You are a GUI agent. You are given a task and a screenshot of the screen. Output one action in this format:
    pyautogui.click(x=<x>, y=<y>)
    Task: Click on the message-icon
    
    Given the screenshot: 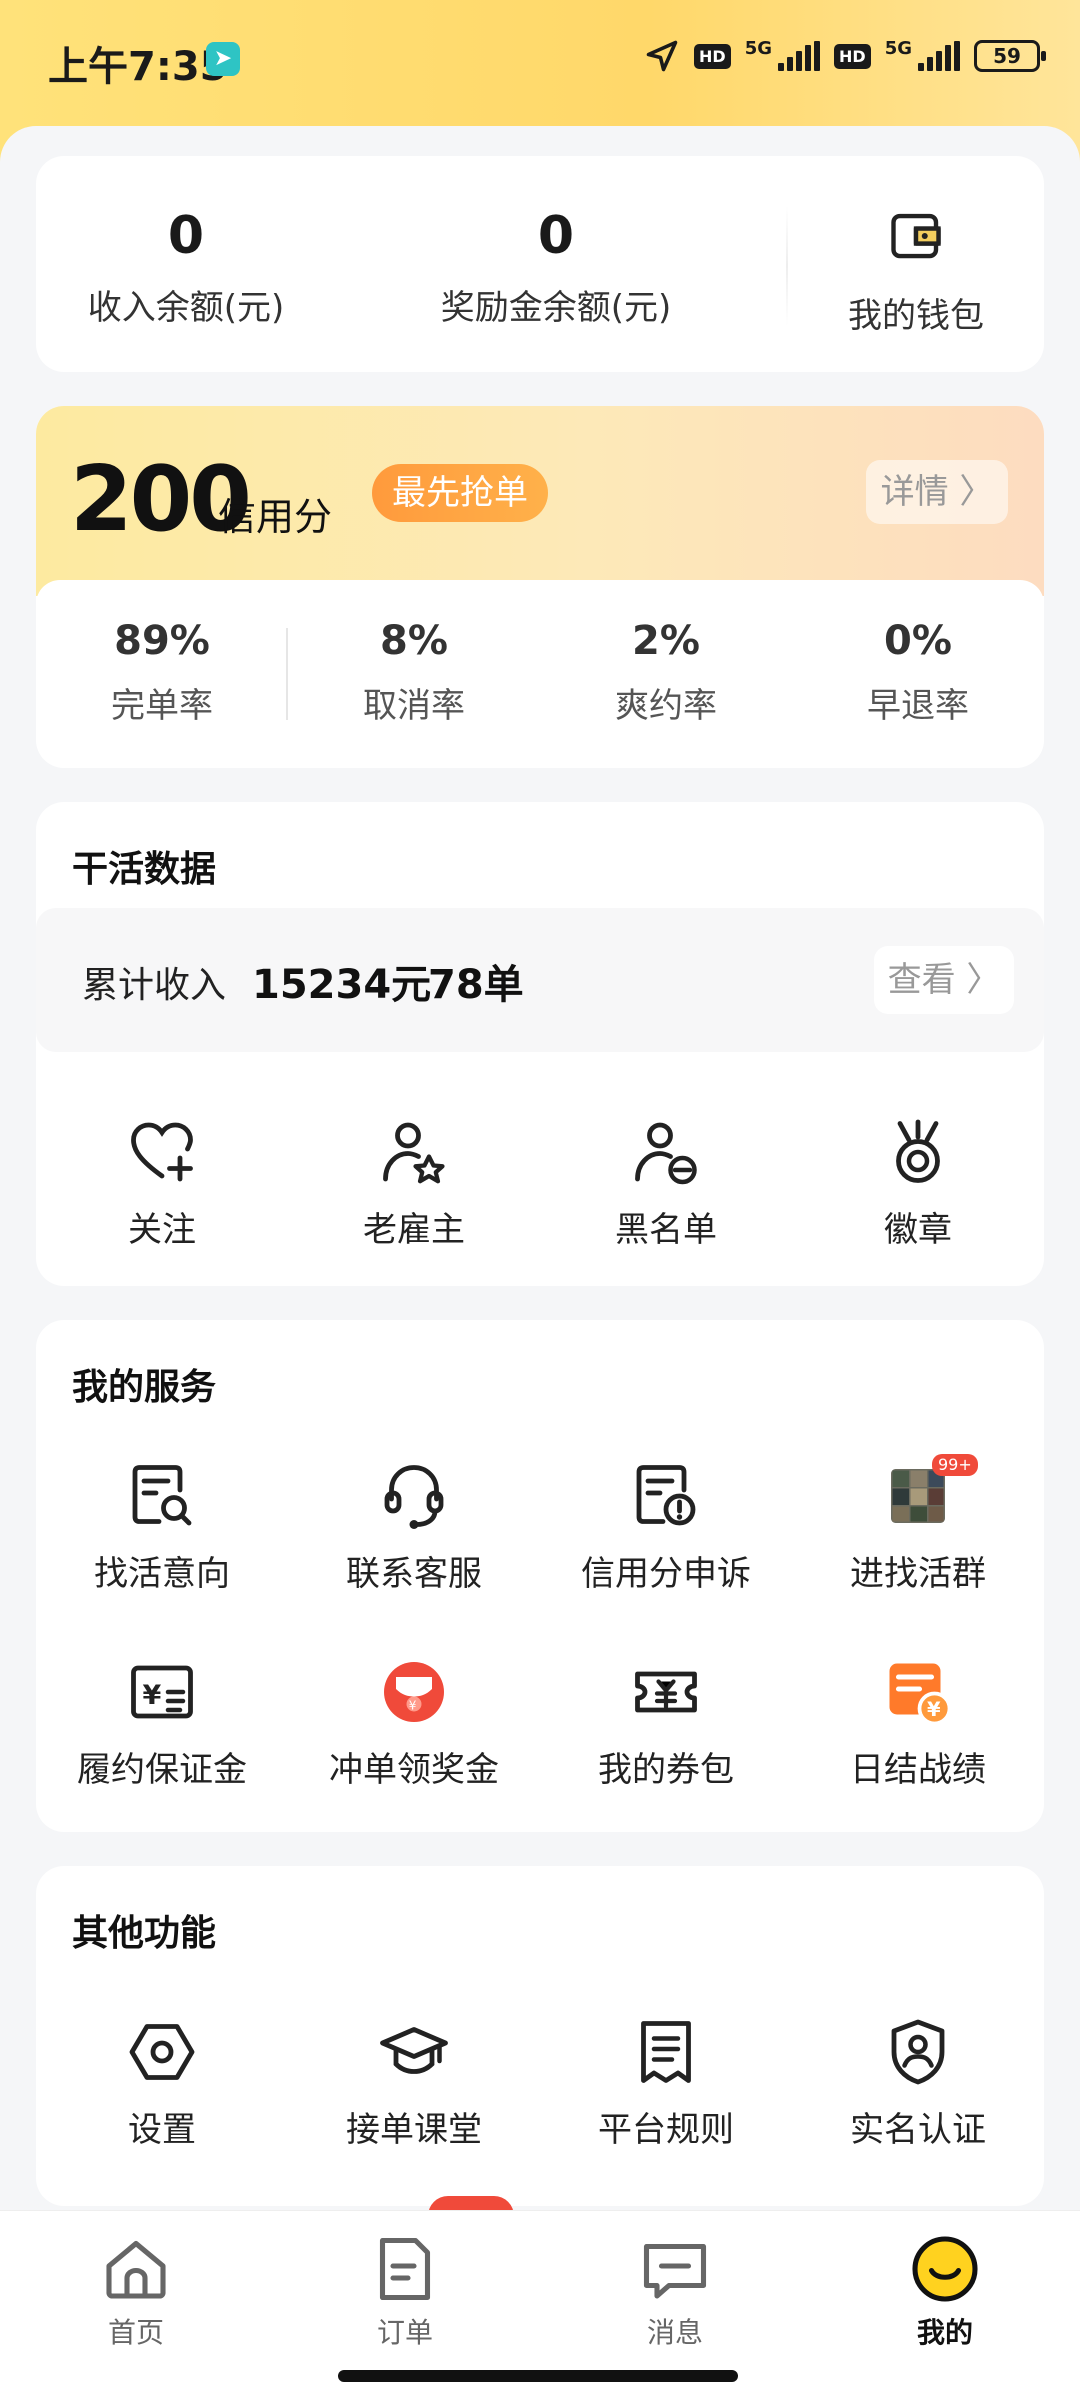 What is the action you would take?
    pyautogui.click(x=675, y=2271)
    